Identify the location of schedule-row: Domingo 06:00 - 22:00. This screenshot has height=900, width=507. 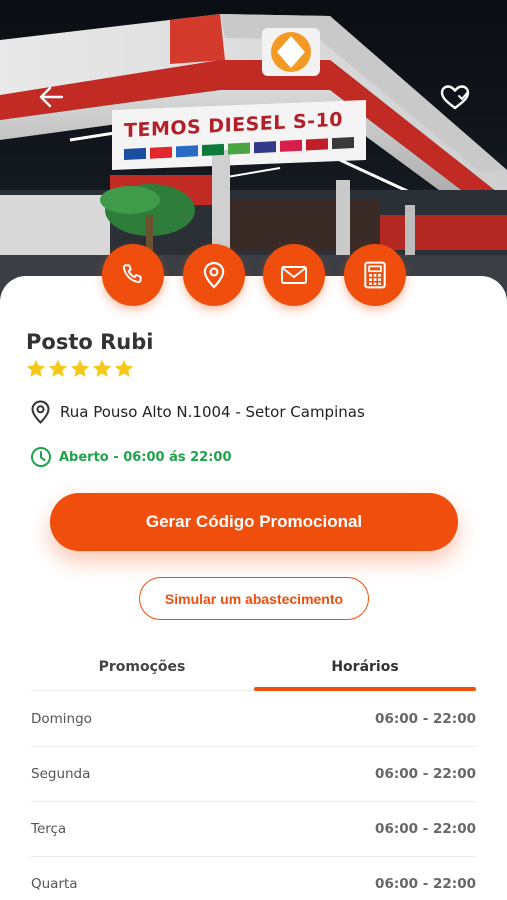
(253, 719).